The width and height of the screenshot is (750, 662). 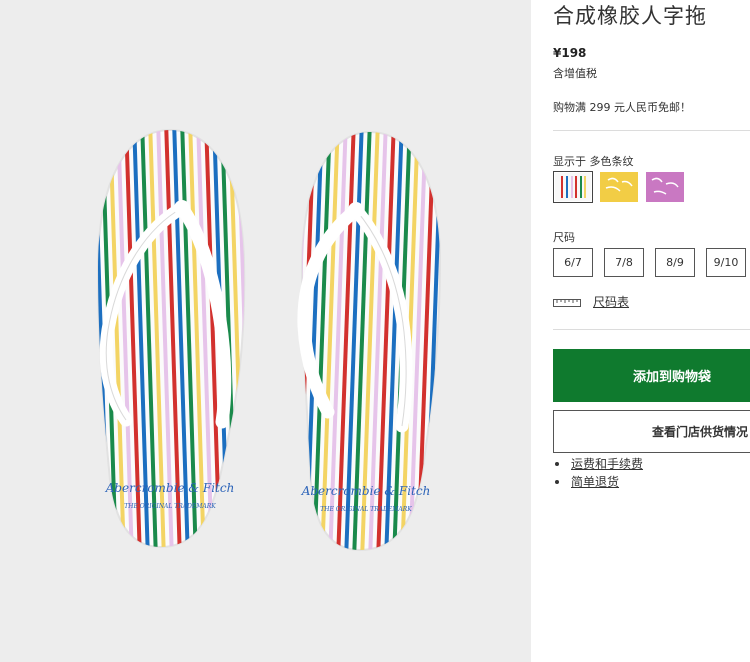 I want to click on size-options: 6/7 7/8 8/9 9/10, so click(x=649, y=262).